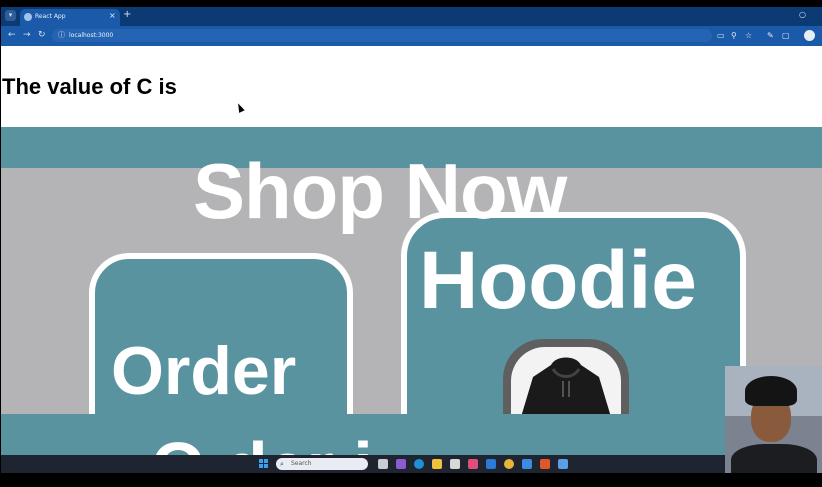  What do you see at coordinates (491, 464) in the screenshot?
I see `vscode-icon` at bounding box center [491, 464].